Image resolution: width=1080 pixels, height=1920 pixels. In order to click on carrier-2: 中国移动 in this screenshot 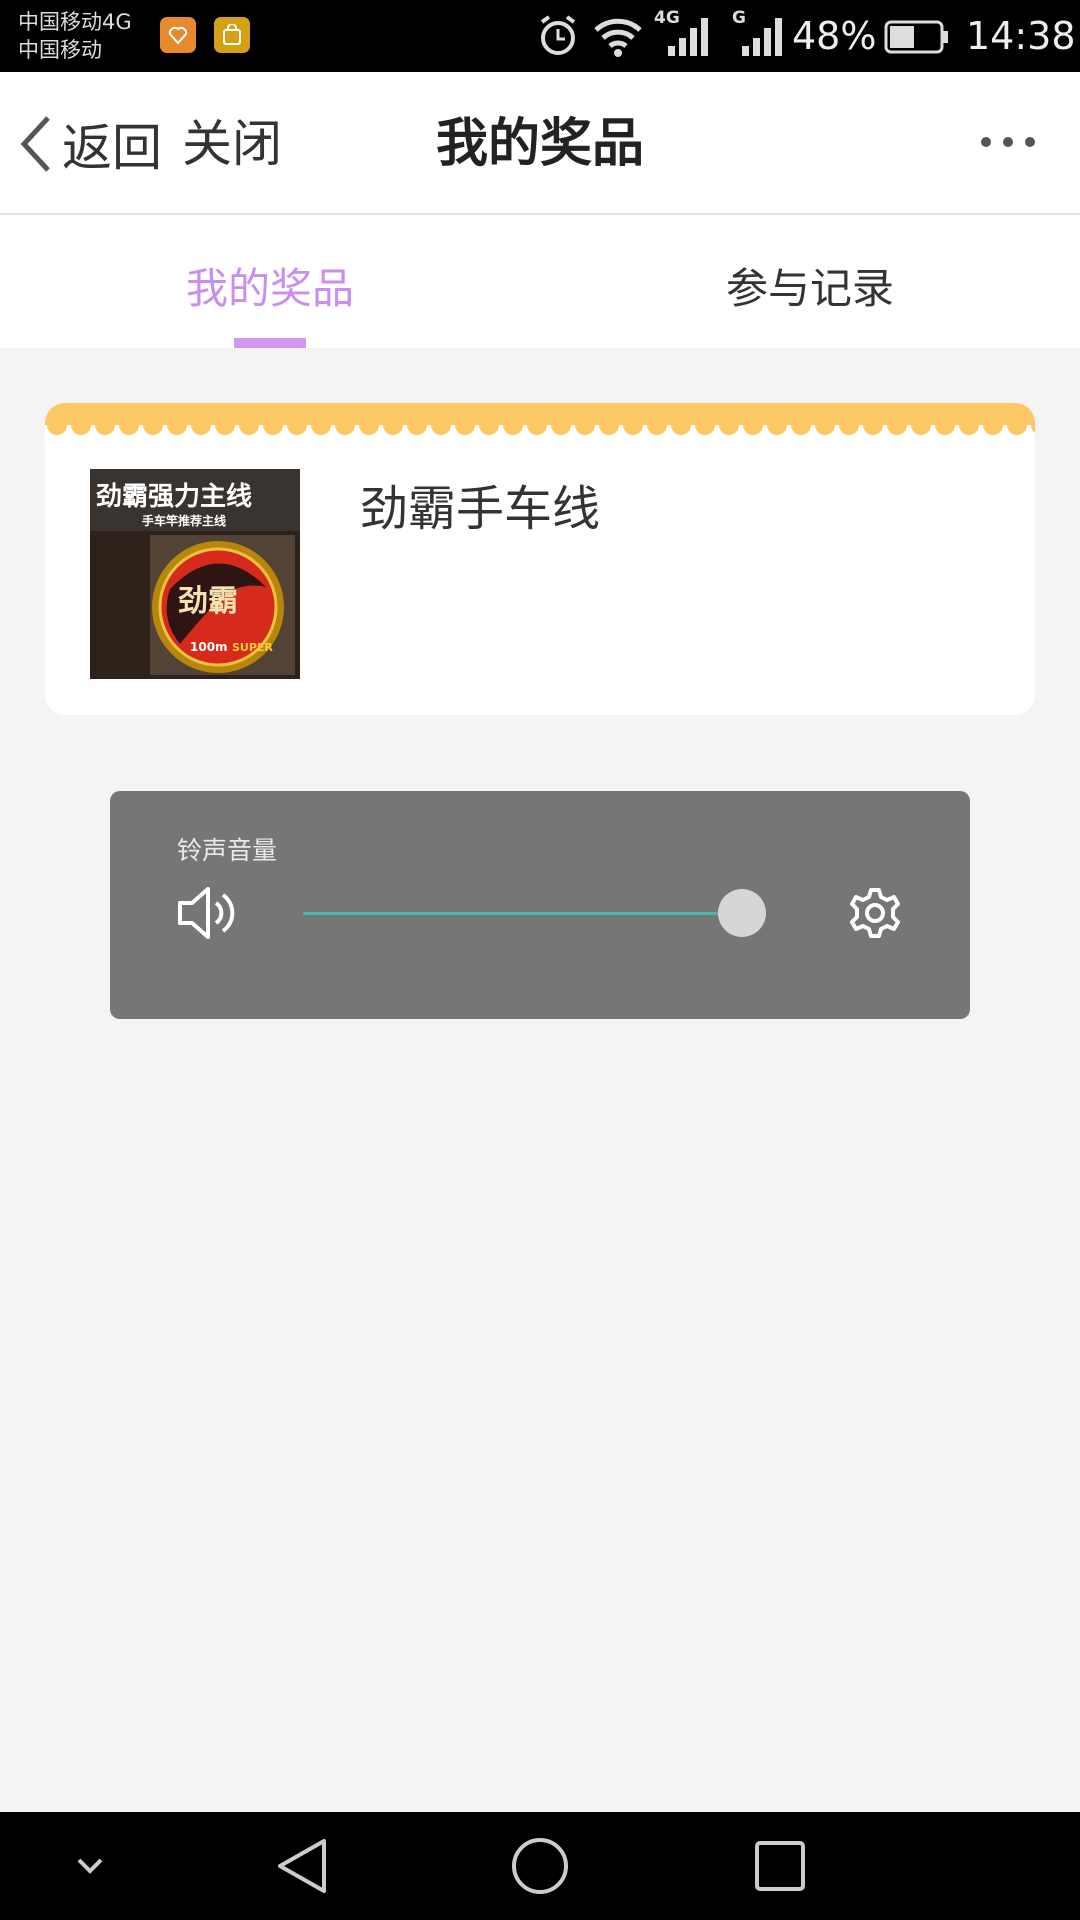, I will do `click(60, 50)`.